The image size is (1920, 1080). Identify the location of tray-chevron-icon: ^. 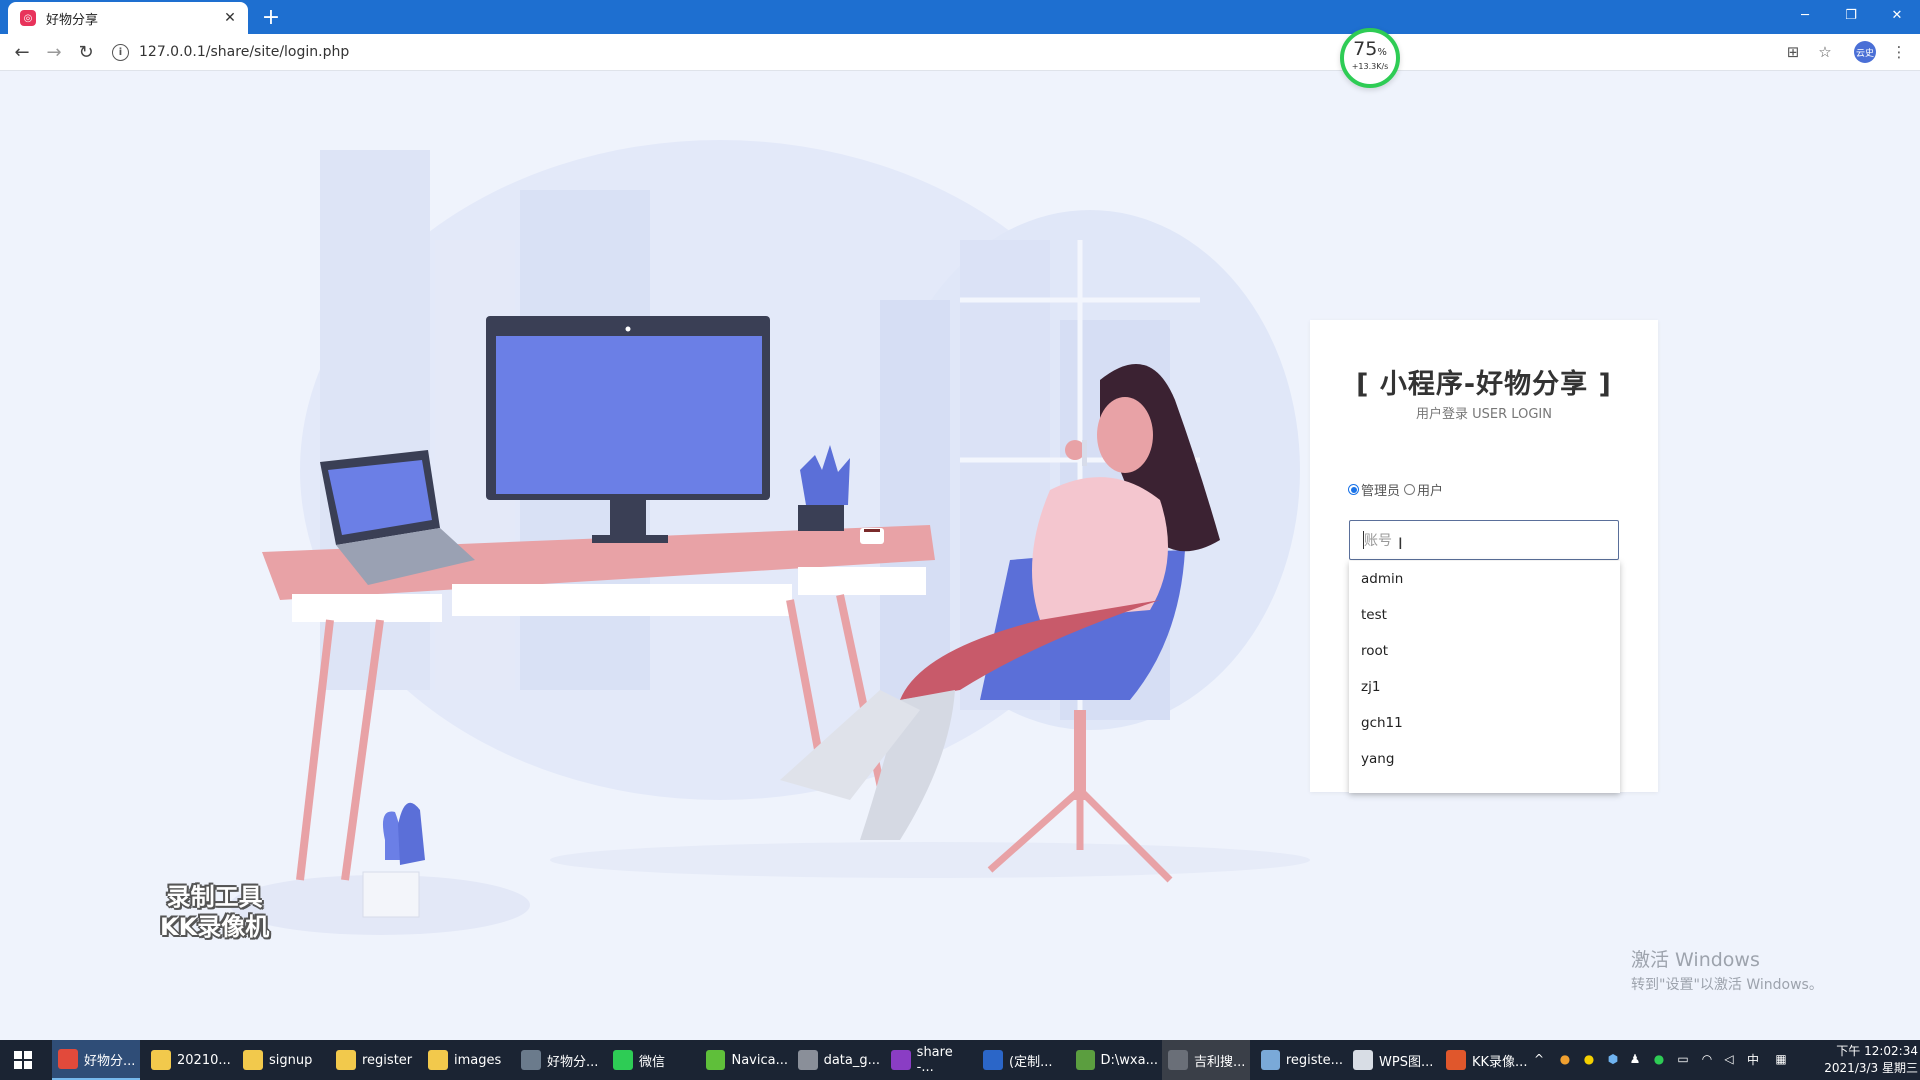
(1539, 1059).